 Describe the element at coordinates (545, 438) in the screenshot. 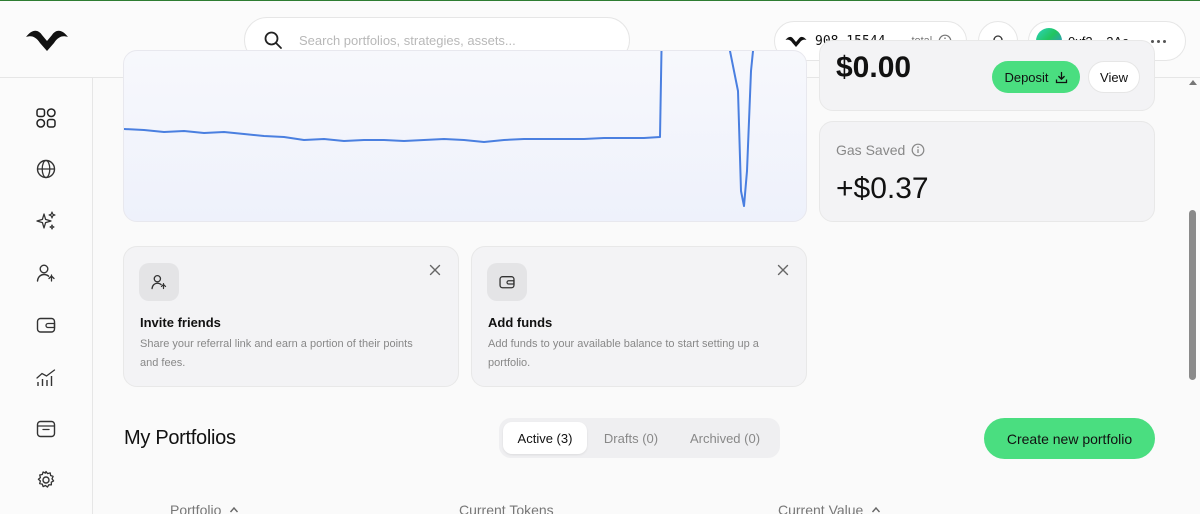

I see `tab-active: Active (3)` at that location.